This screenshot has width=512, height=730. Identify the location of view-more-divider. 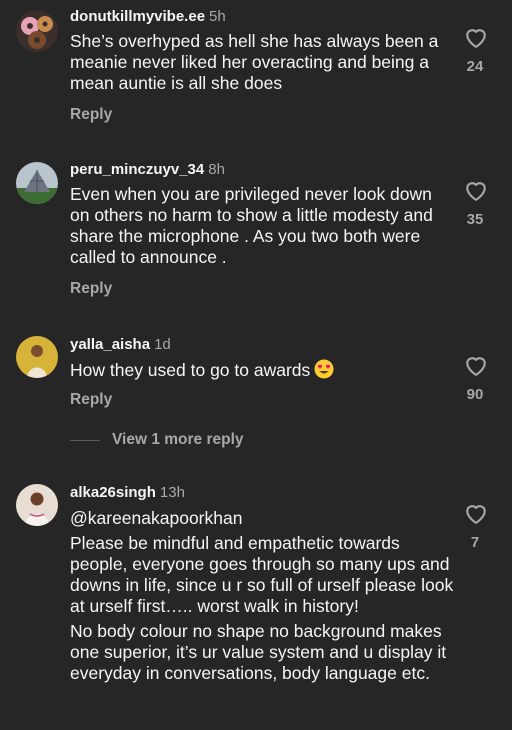
(85, 440).